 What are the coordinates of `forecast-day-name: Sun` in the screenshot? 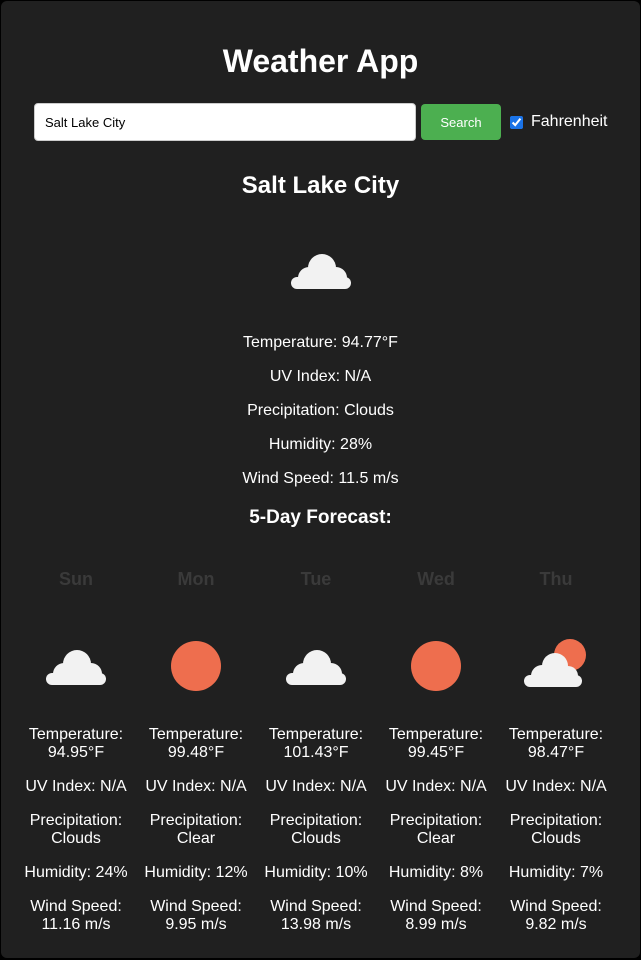 It's located at (76, 579).